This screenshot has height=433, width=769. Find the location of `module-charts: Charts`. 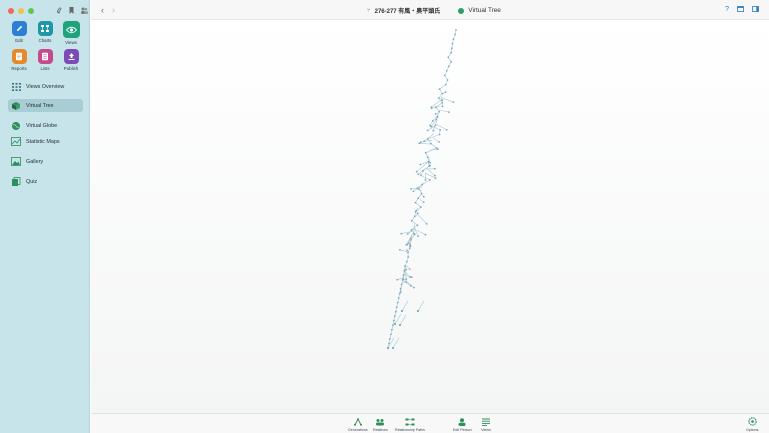

module-charts: Charts is located at coordinates (45, 33).